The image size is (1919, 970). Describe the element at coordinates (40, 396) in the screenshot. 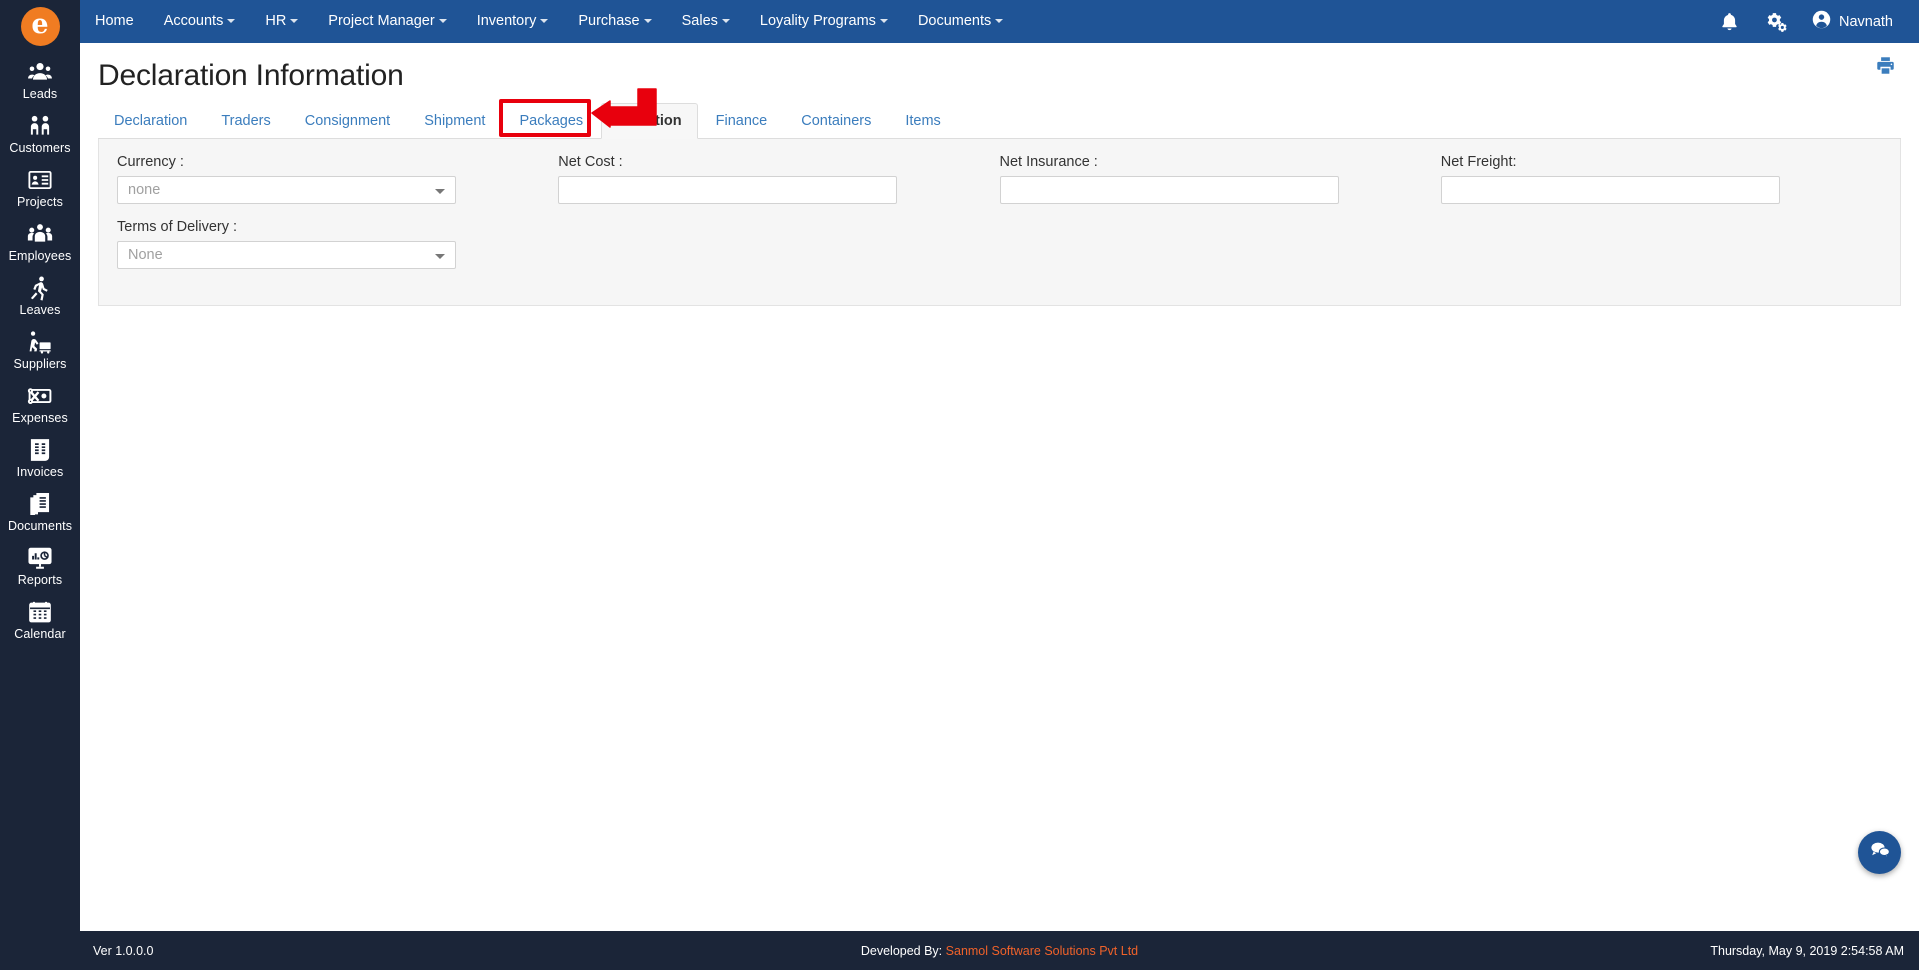

I see `expenses-icon` at that location.